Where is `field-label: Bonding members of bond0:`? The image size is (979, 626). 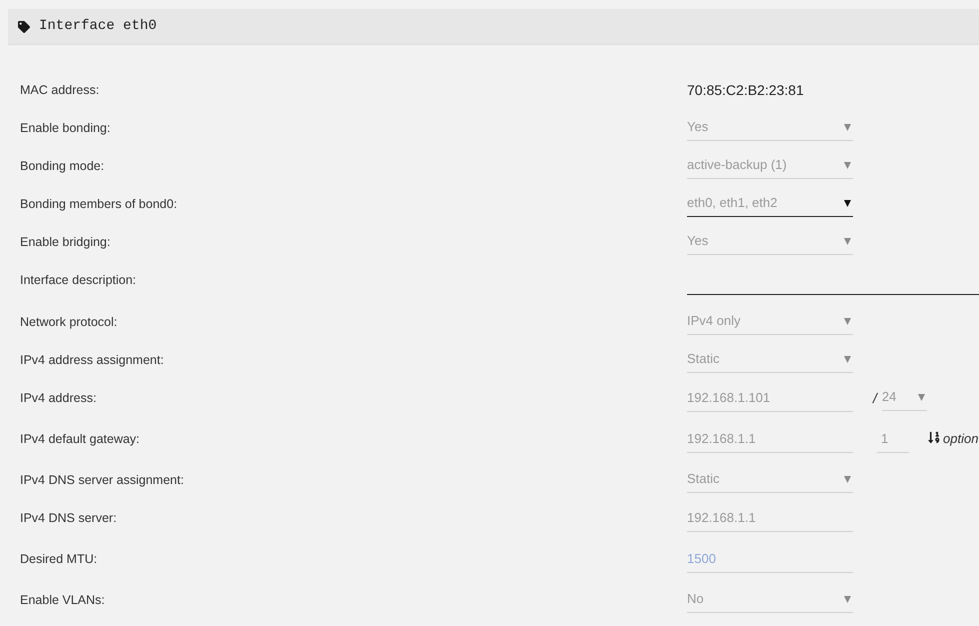
field-label: Bonding members of bond0: is located at coordinates (99, 204).